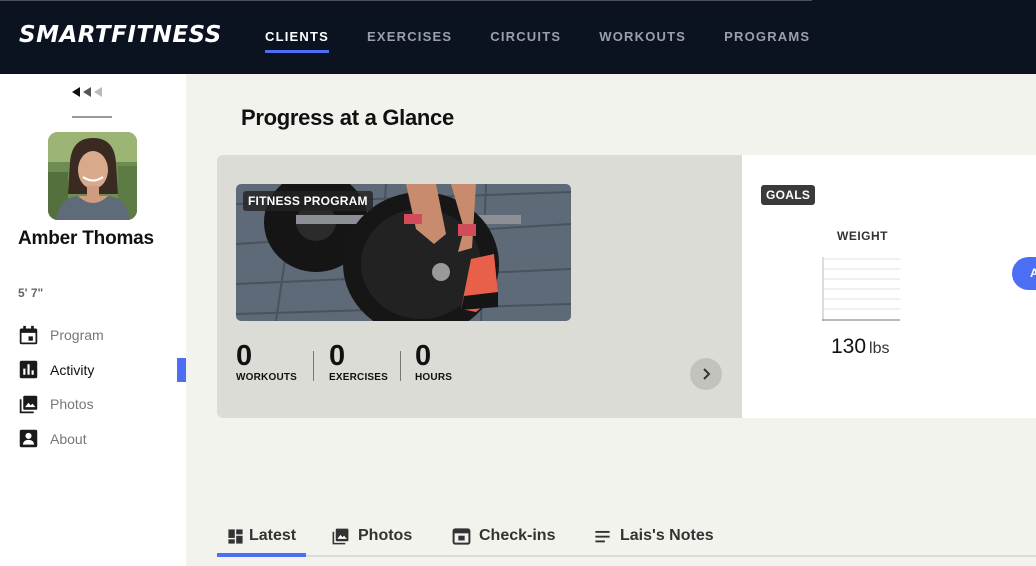  I want to click on sidebar-item-program: Program, so click(102, 335).